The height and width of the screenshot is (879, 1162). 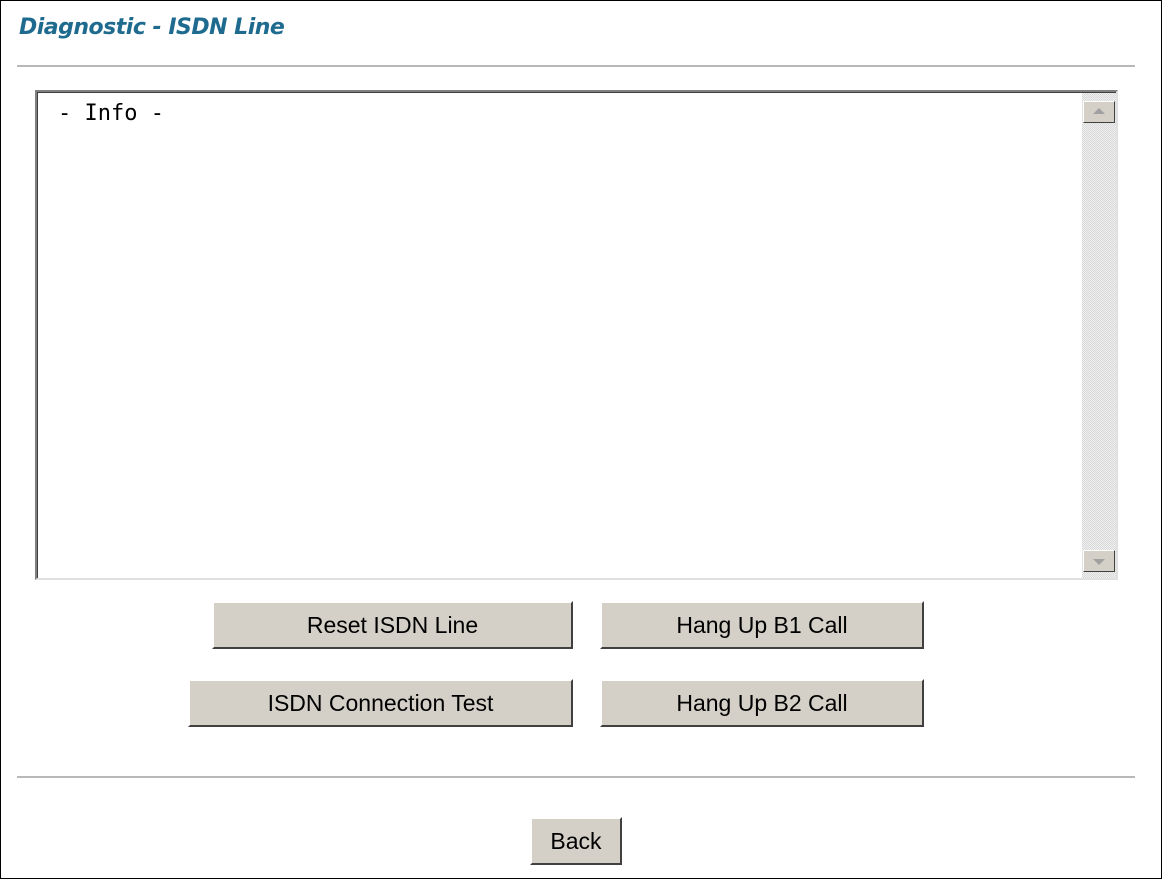 What do you see at coordinates (762, 625) in the screenshot?
I see `hang-up-b1-call-button: Hang Up B1 Call` at bounding box center [762, 625].